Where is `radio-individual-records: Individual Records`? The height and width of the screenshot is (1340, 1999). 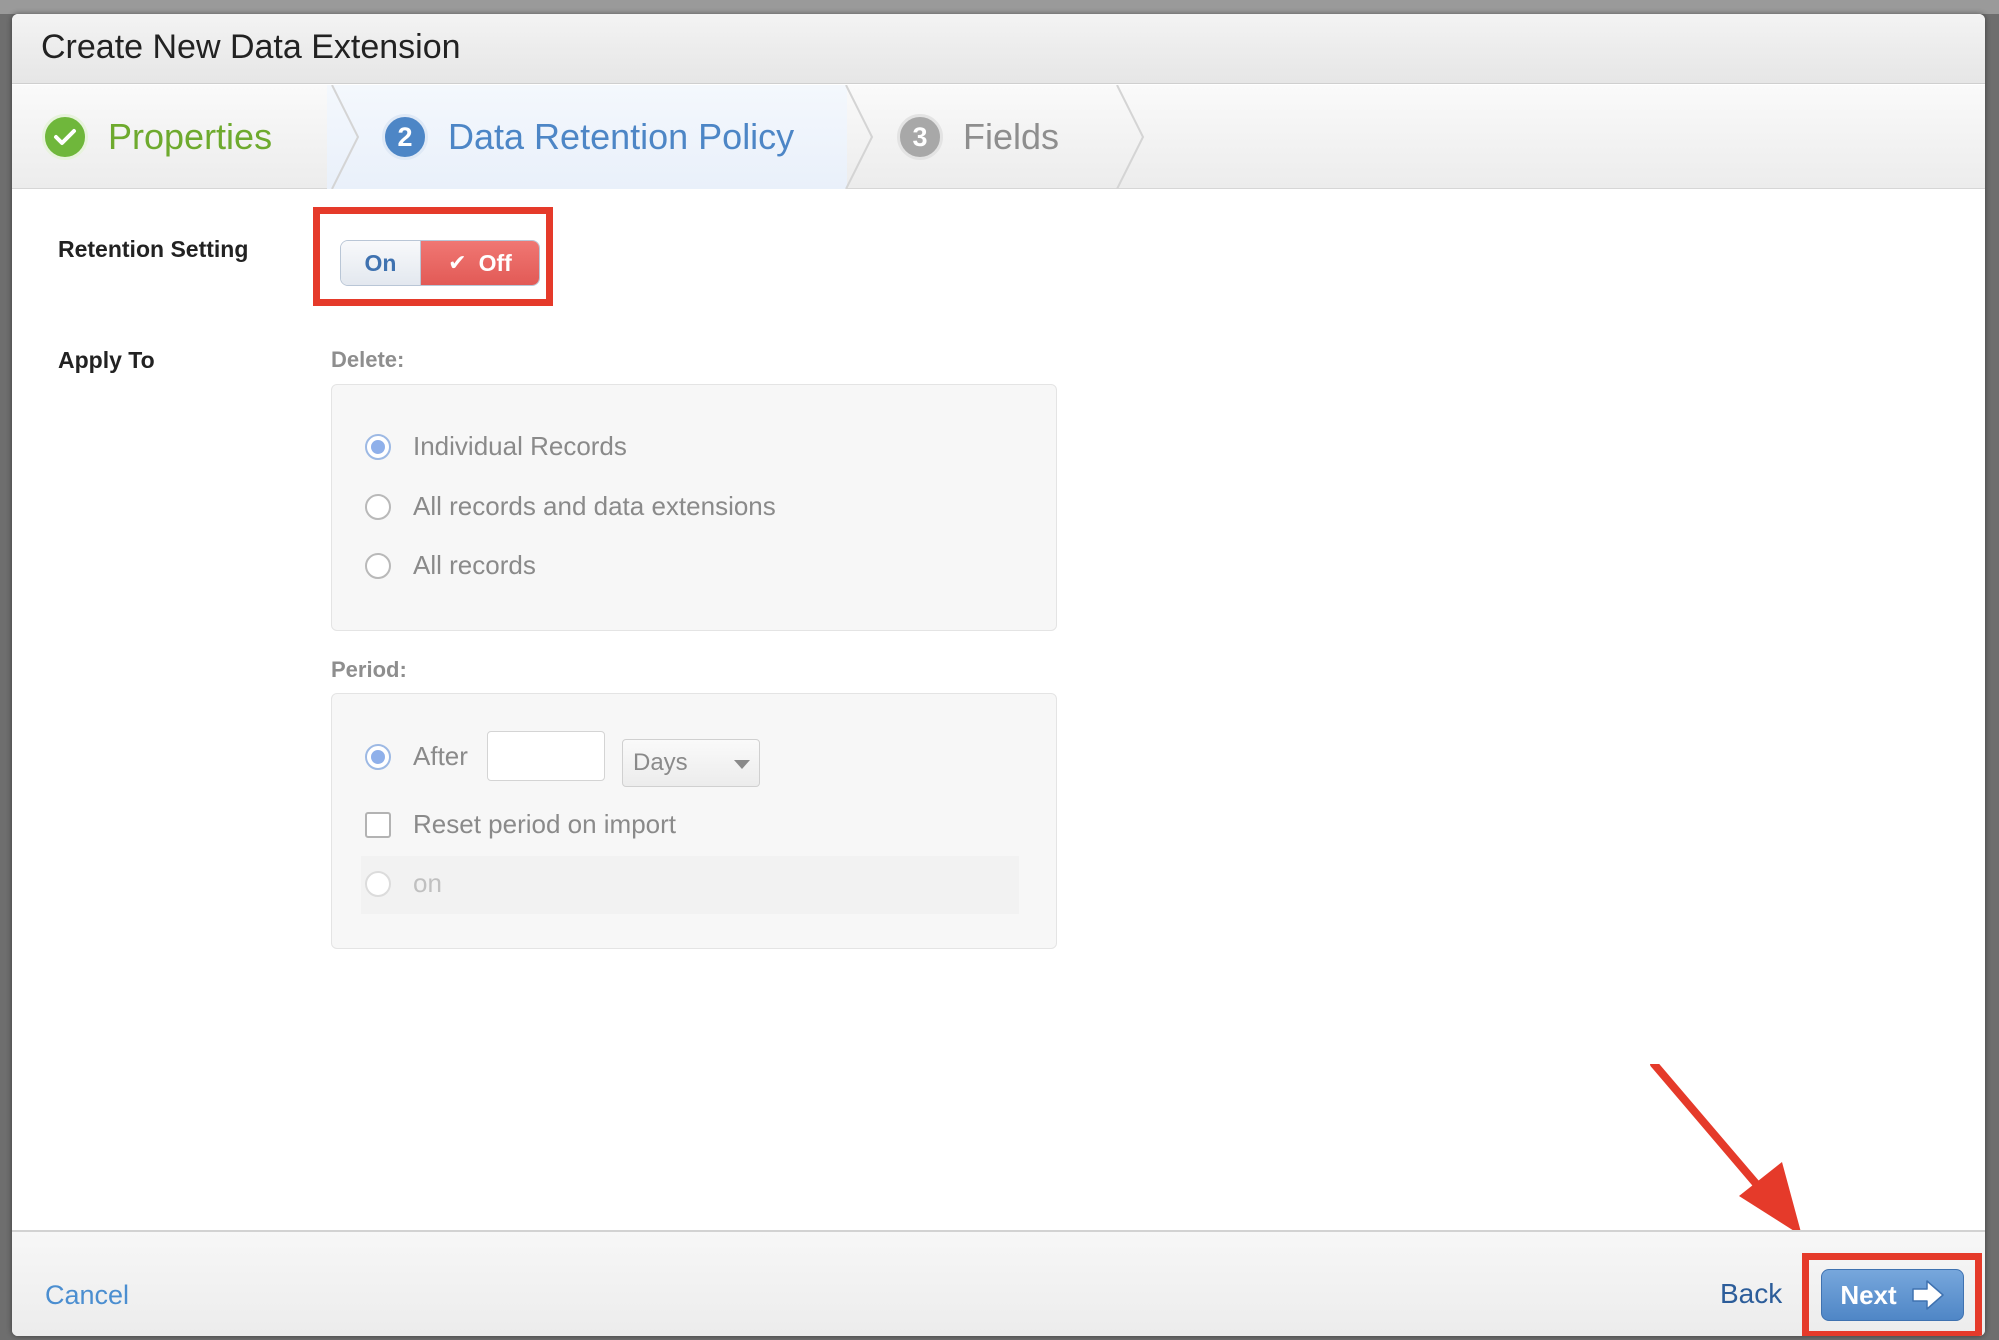 radio-individual-records: Individual Records is located at coordinates (496, 446).